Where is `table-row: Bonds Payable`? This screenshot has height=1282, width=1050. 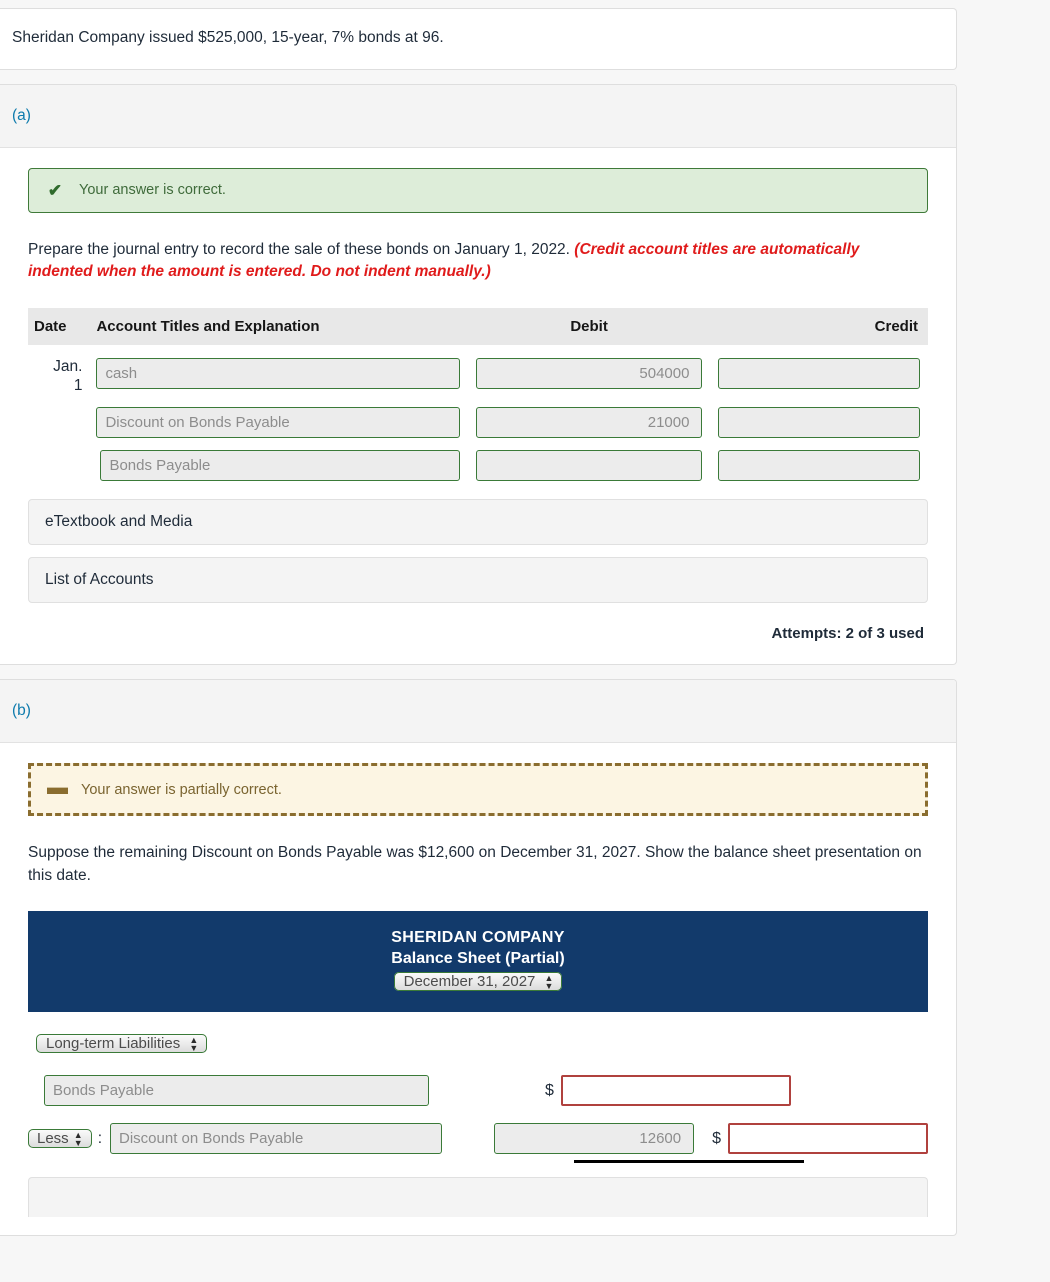
table-row: Bonds Payable is located at coordinates (478, 465).